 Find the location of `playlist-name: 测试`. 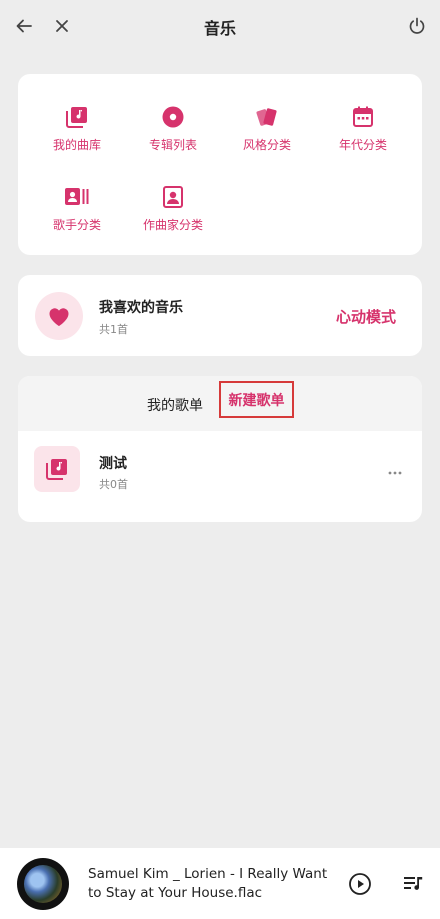

playlist-name: 测试 is located at coordinates (113, 464).